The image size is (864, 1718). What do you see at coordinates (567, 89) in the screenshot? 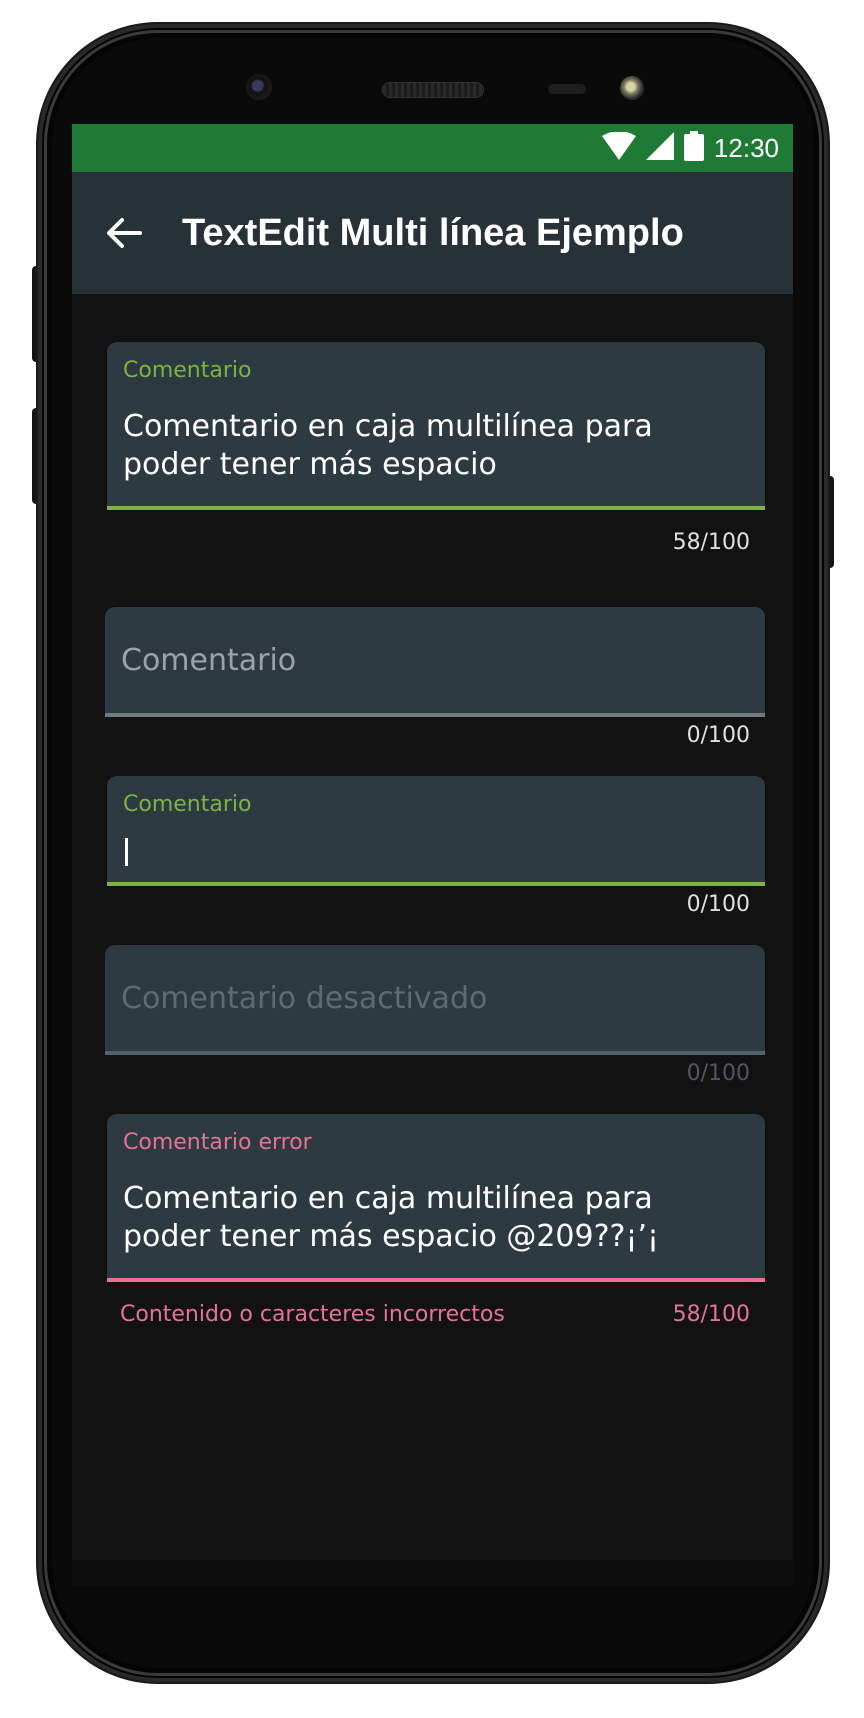
I see `proximity-sensor` at bounding box center [567, 89].